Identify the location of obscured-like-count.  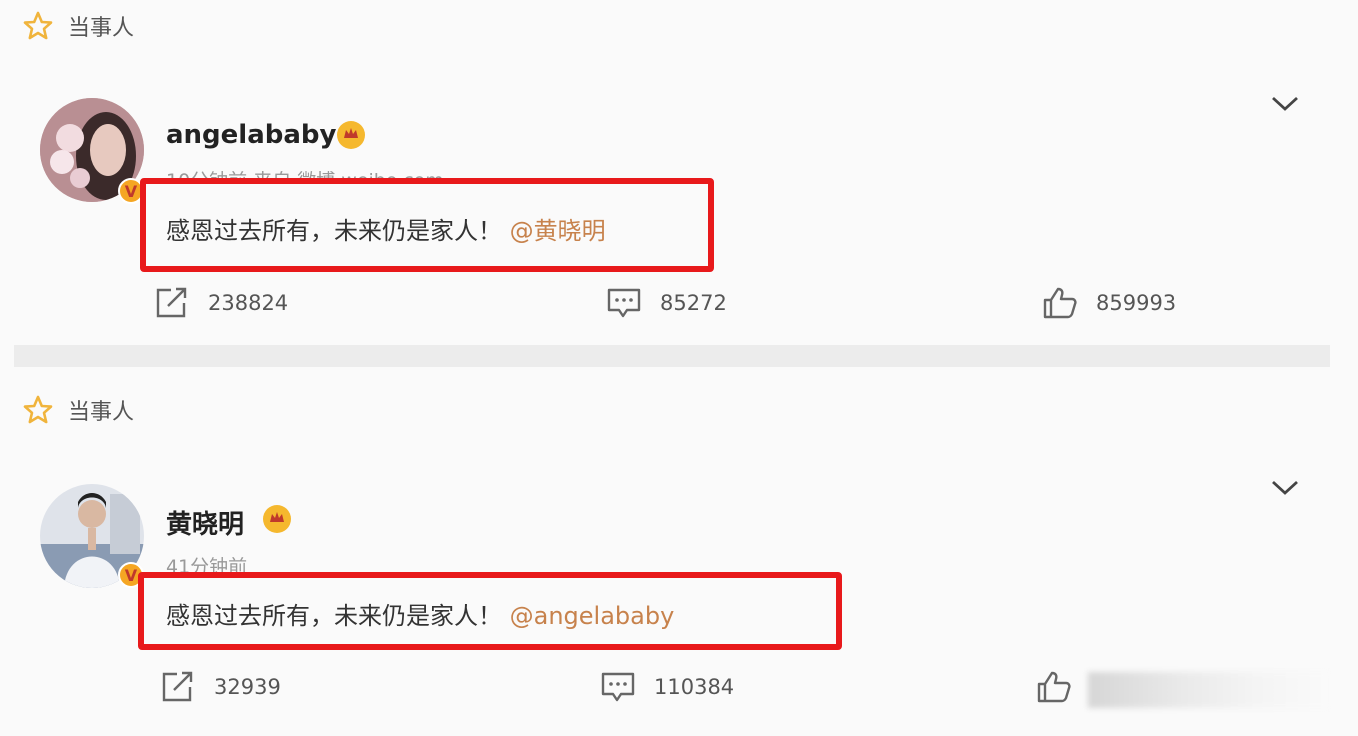
(1208, 690).